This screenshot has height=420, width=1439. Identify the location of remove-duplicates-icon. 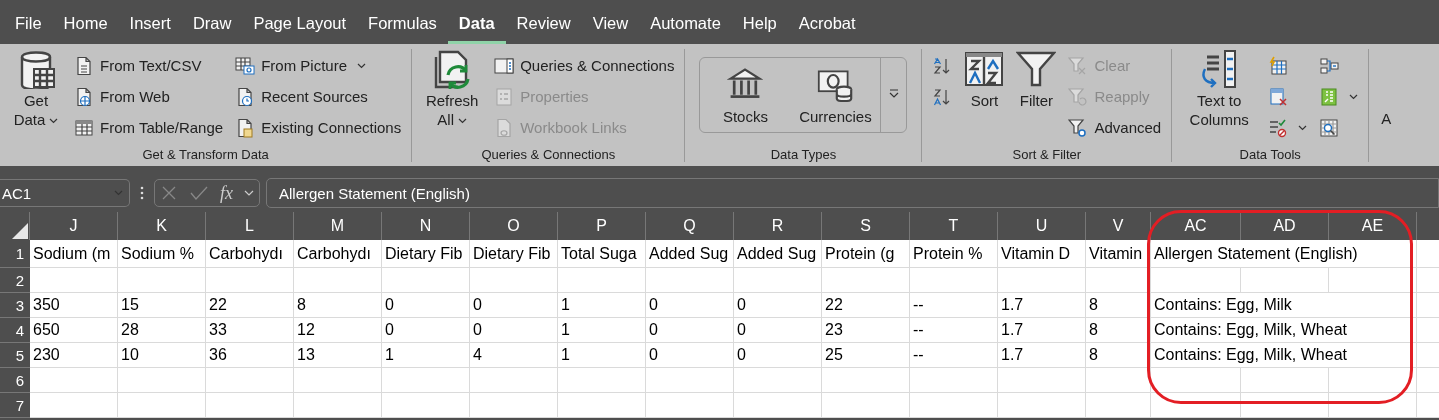
(1278, 96).